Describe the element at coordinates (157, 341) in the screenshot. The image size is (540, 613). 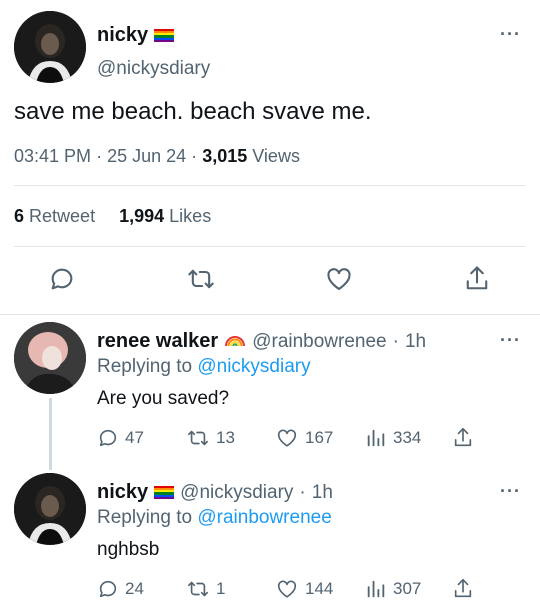
I see `reply-author-name: renee walker` at that location.